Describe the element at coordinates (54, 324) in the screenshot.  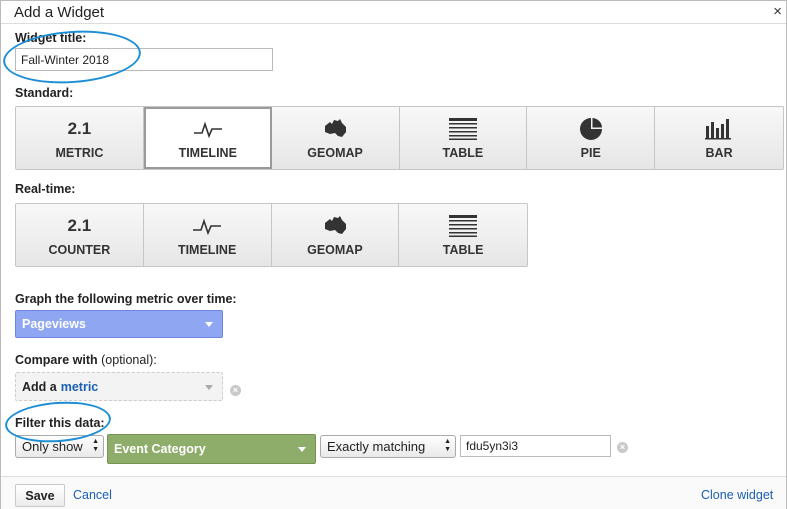
I see `metric-dropdown-value: Pageviews` at that location.